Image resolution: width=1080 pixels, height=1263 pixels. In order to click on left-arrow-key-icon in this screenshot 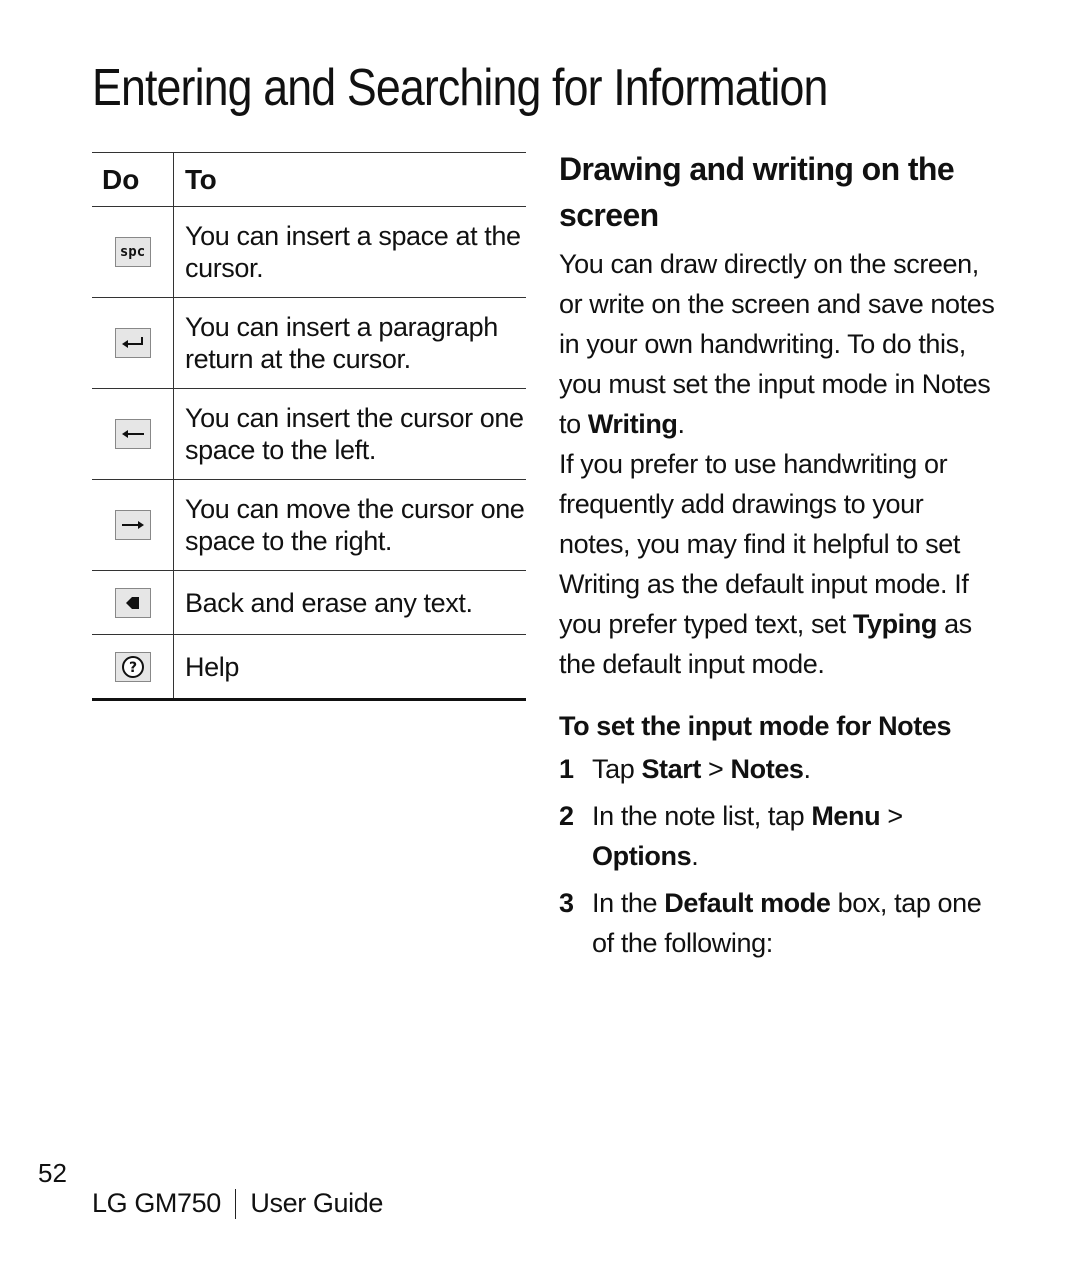, I will do `click(132, 434)`.